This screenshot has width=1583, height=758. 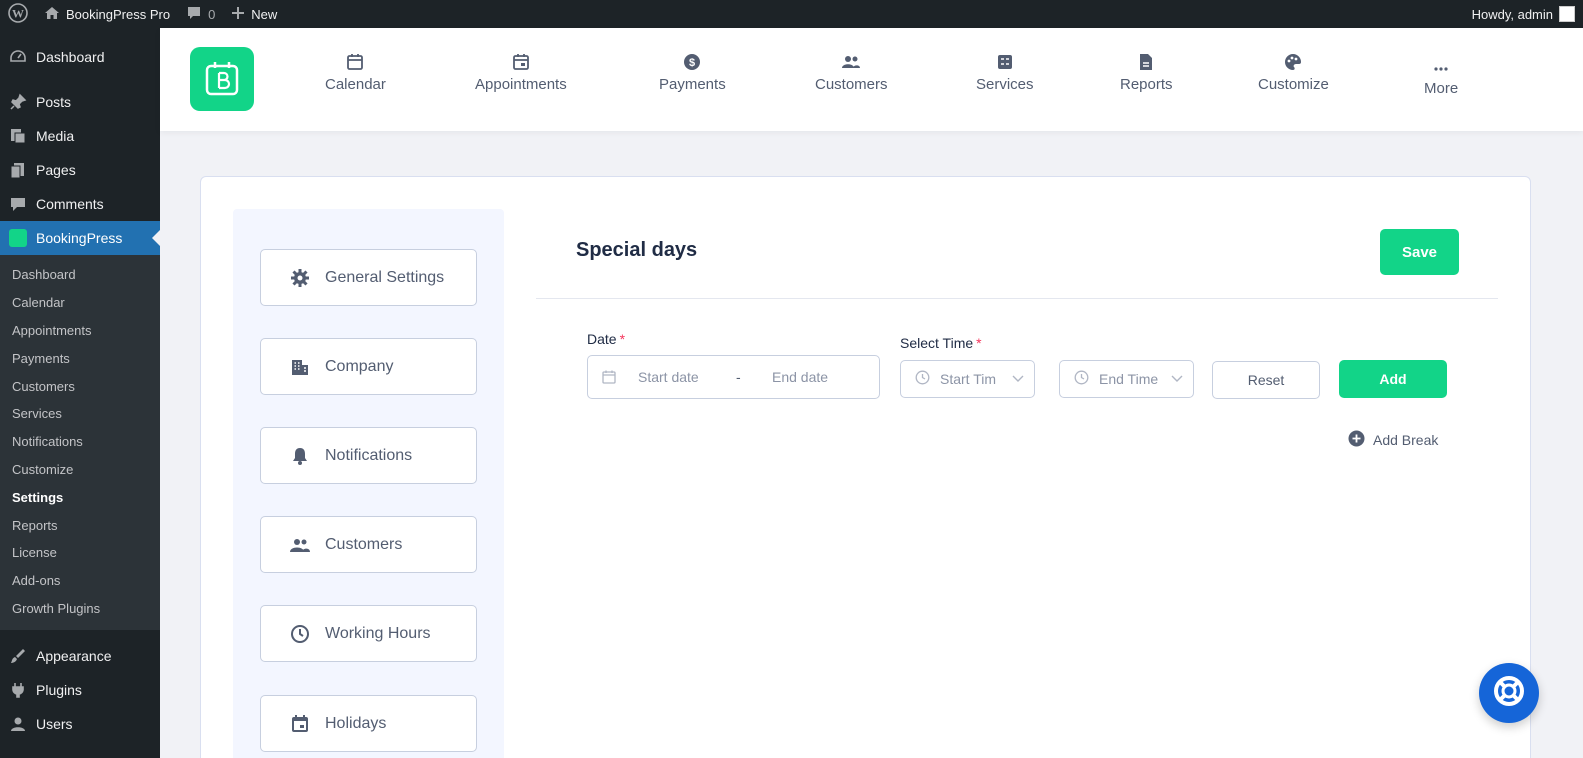 I want to click on start-date-input: Start date, so click(x=683, y=377).